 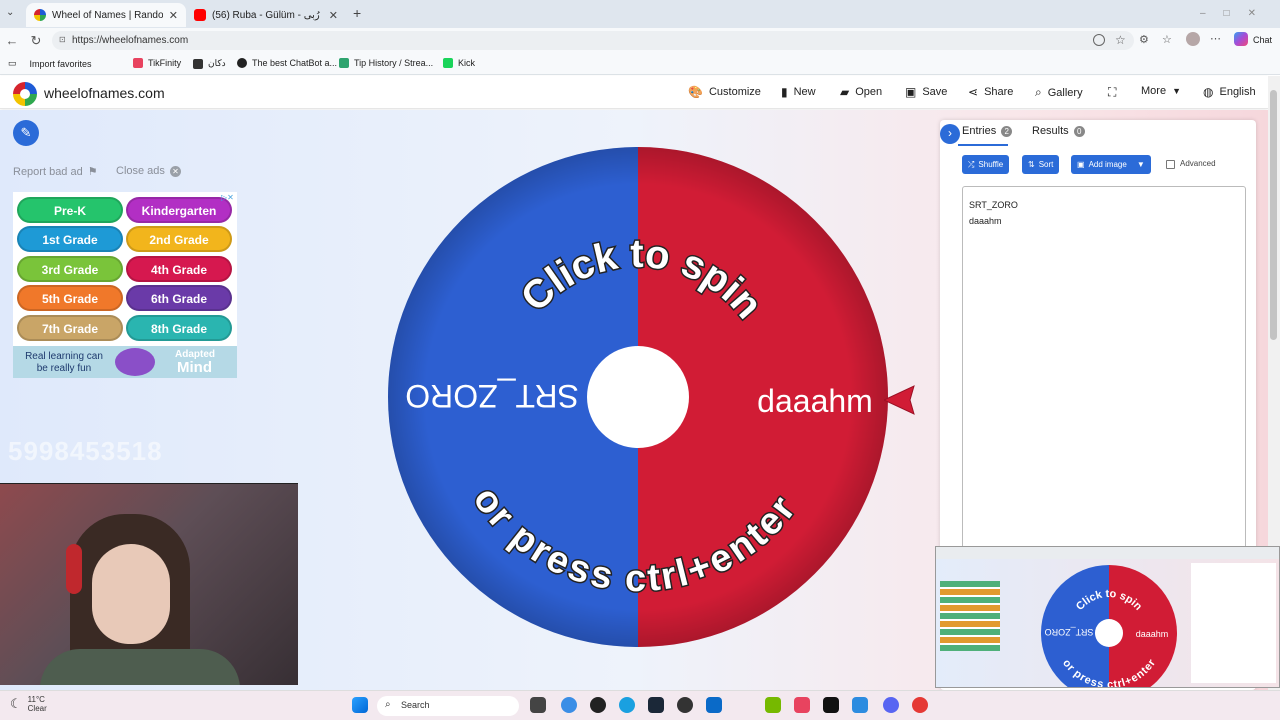 What do you see at coordinates (70, 239) in the screenshot?
I see `grade-button: 1st Grade` at bounding box center [70, 239].